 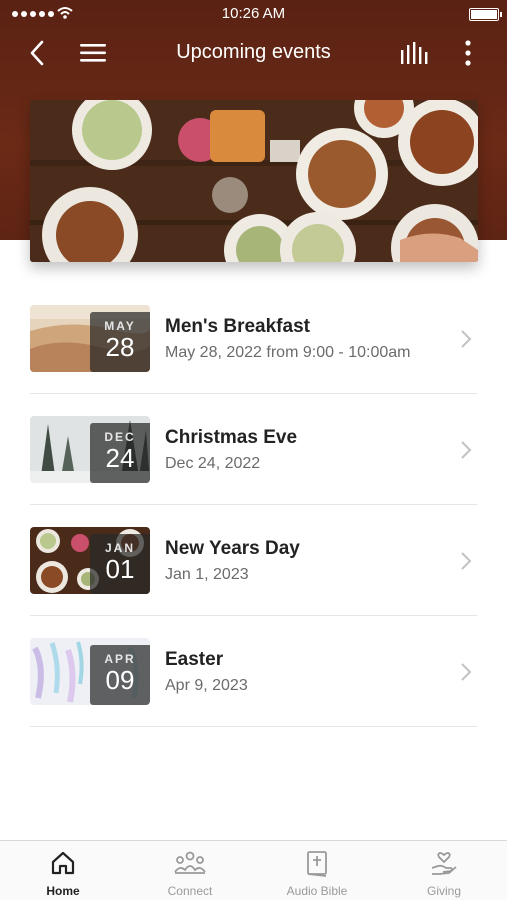 What do you see at coordinates (194, 659) in the screenshot?
I see `event-title: Easter` at bounding box center [194, 659].